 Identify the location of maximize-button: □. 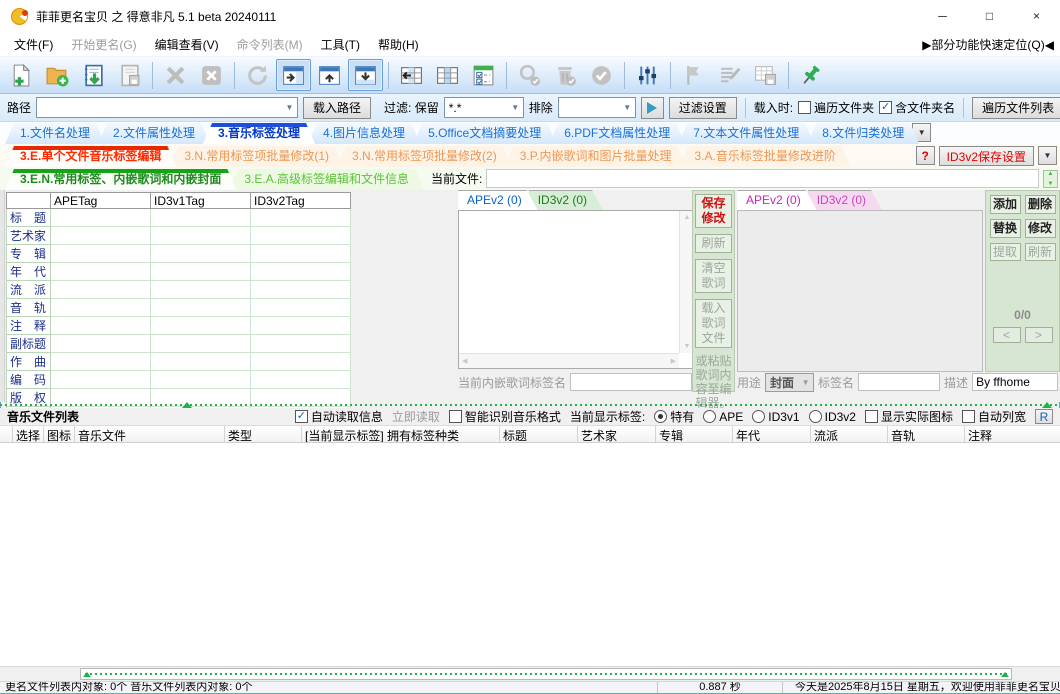
(989, 16).